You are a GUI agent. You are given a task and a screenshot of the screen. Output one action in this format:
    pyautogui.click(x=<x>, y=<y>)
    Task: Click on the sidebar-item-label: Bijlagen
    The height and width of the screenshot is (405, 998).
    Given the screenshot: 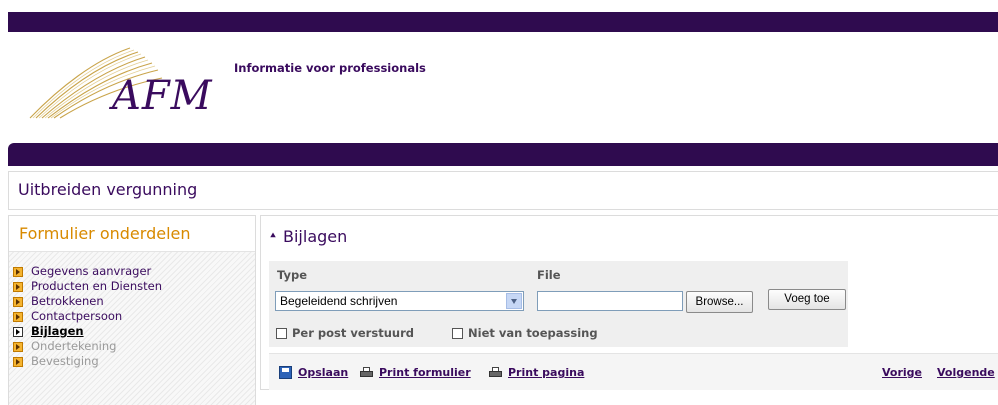 What is the action you would take?
    pyautogui.click(x=57, y=331)
    